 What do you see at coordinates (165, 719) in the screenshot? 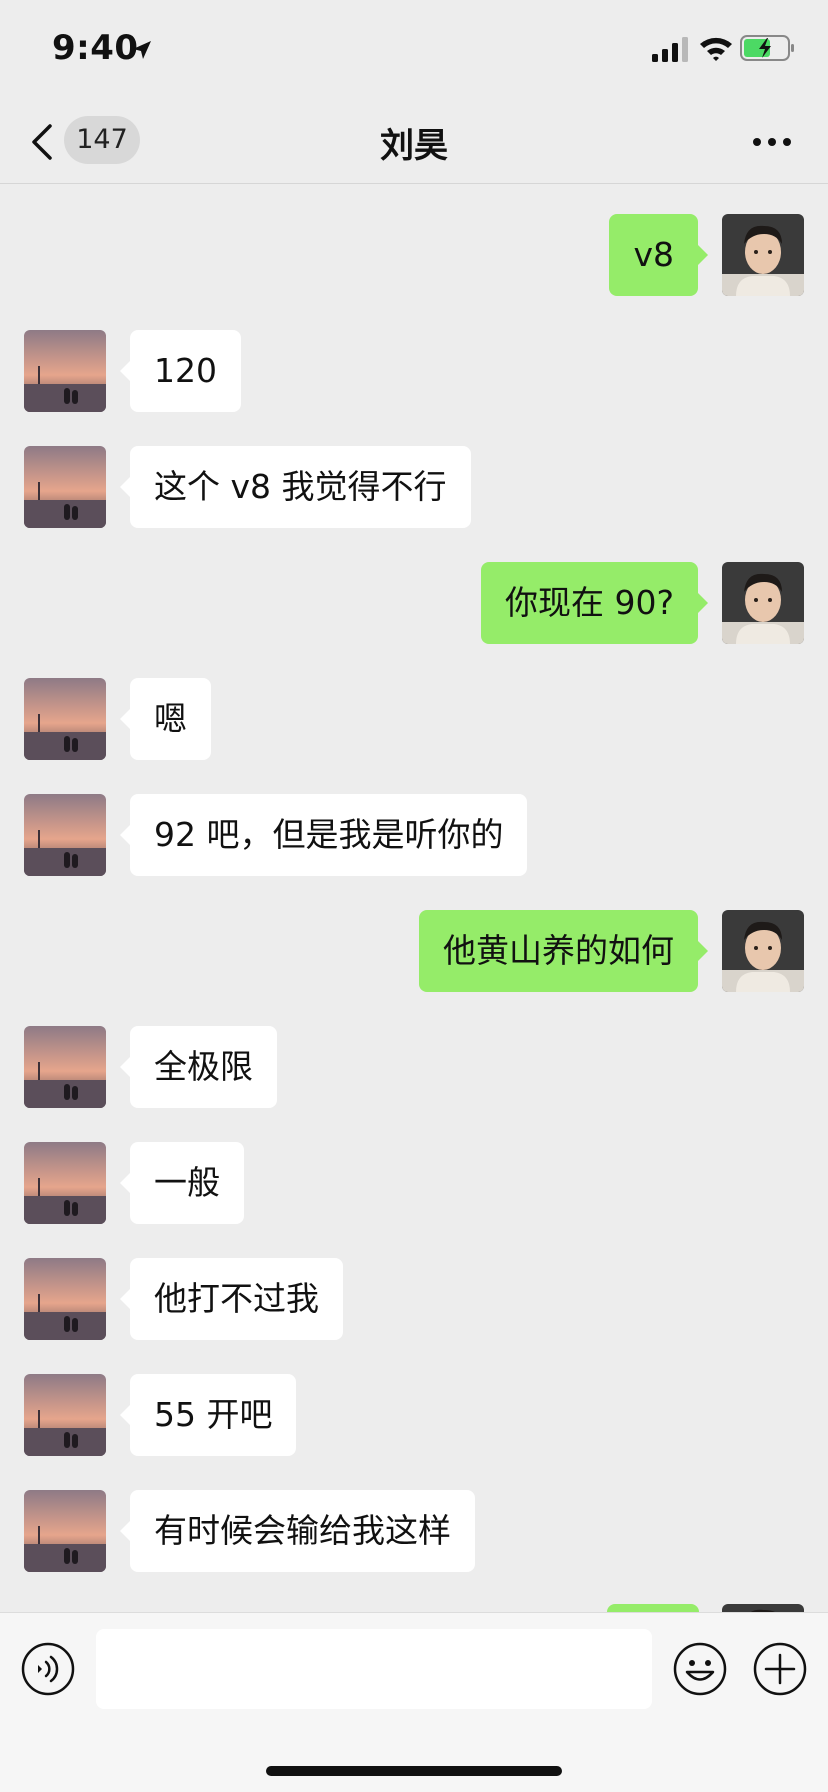
I see `message-bubble-received: 嗯` at bounding box center [165, 719].